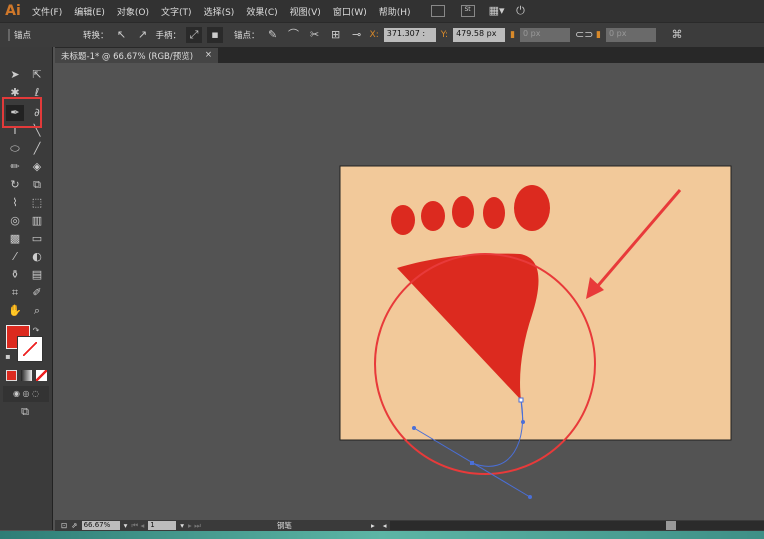 The image size is (764, 539). Describe the element at coordinates (373, 525) in the screenshot. I see `status-menu-icon: ▸` at that location.